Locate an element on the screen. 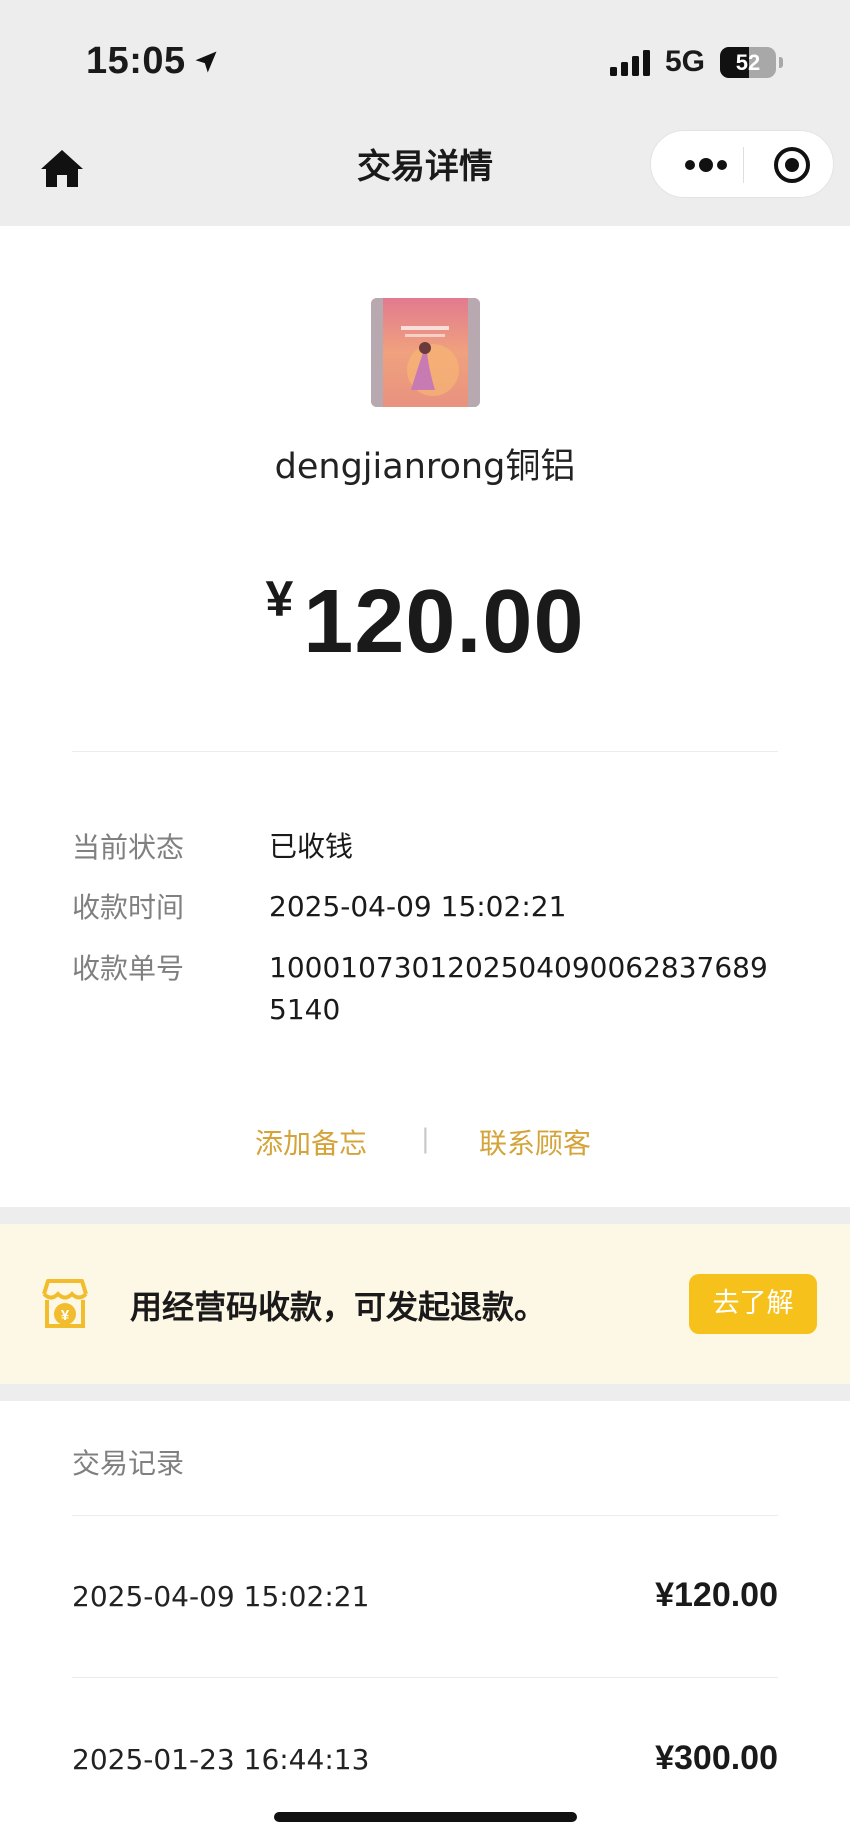  info-value: 10001073012025040900628376895140 is located at coordinates (518, 988).